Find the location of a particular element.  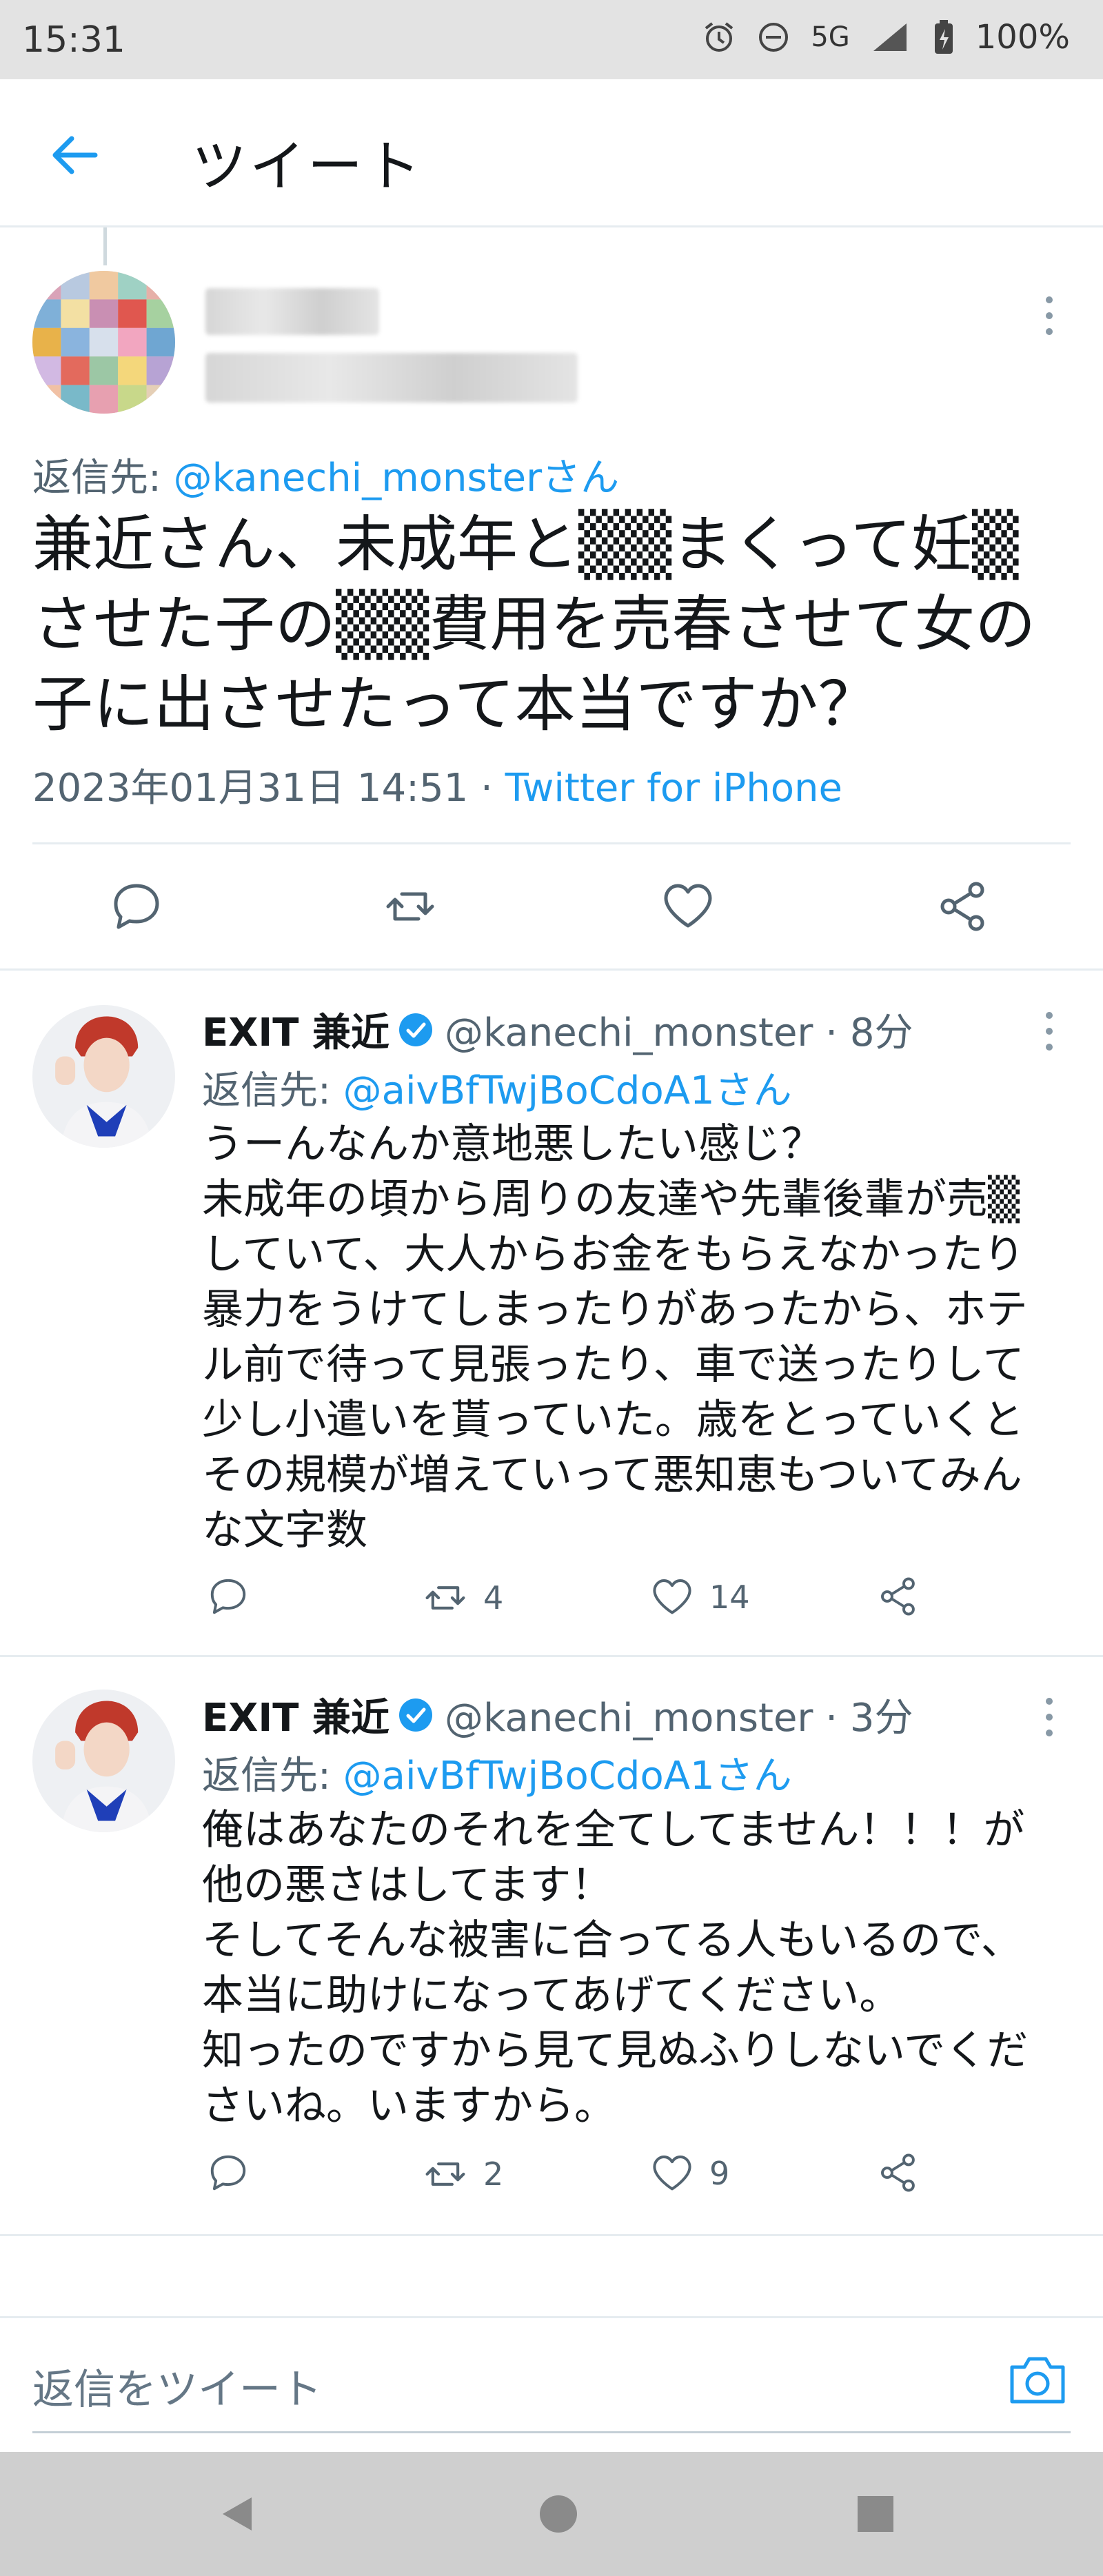

reply-text-line: その規模が増えていって悪知恵もついてみん is located at coordinates (612, 1475).